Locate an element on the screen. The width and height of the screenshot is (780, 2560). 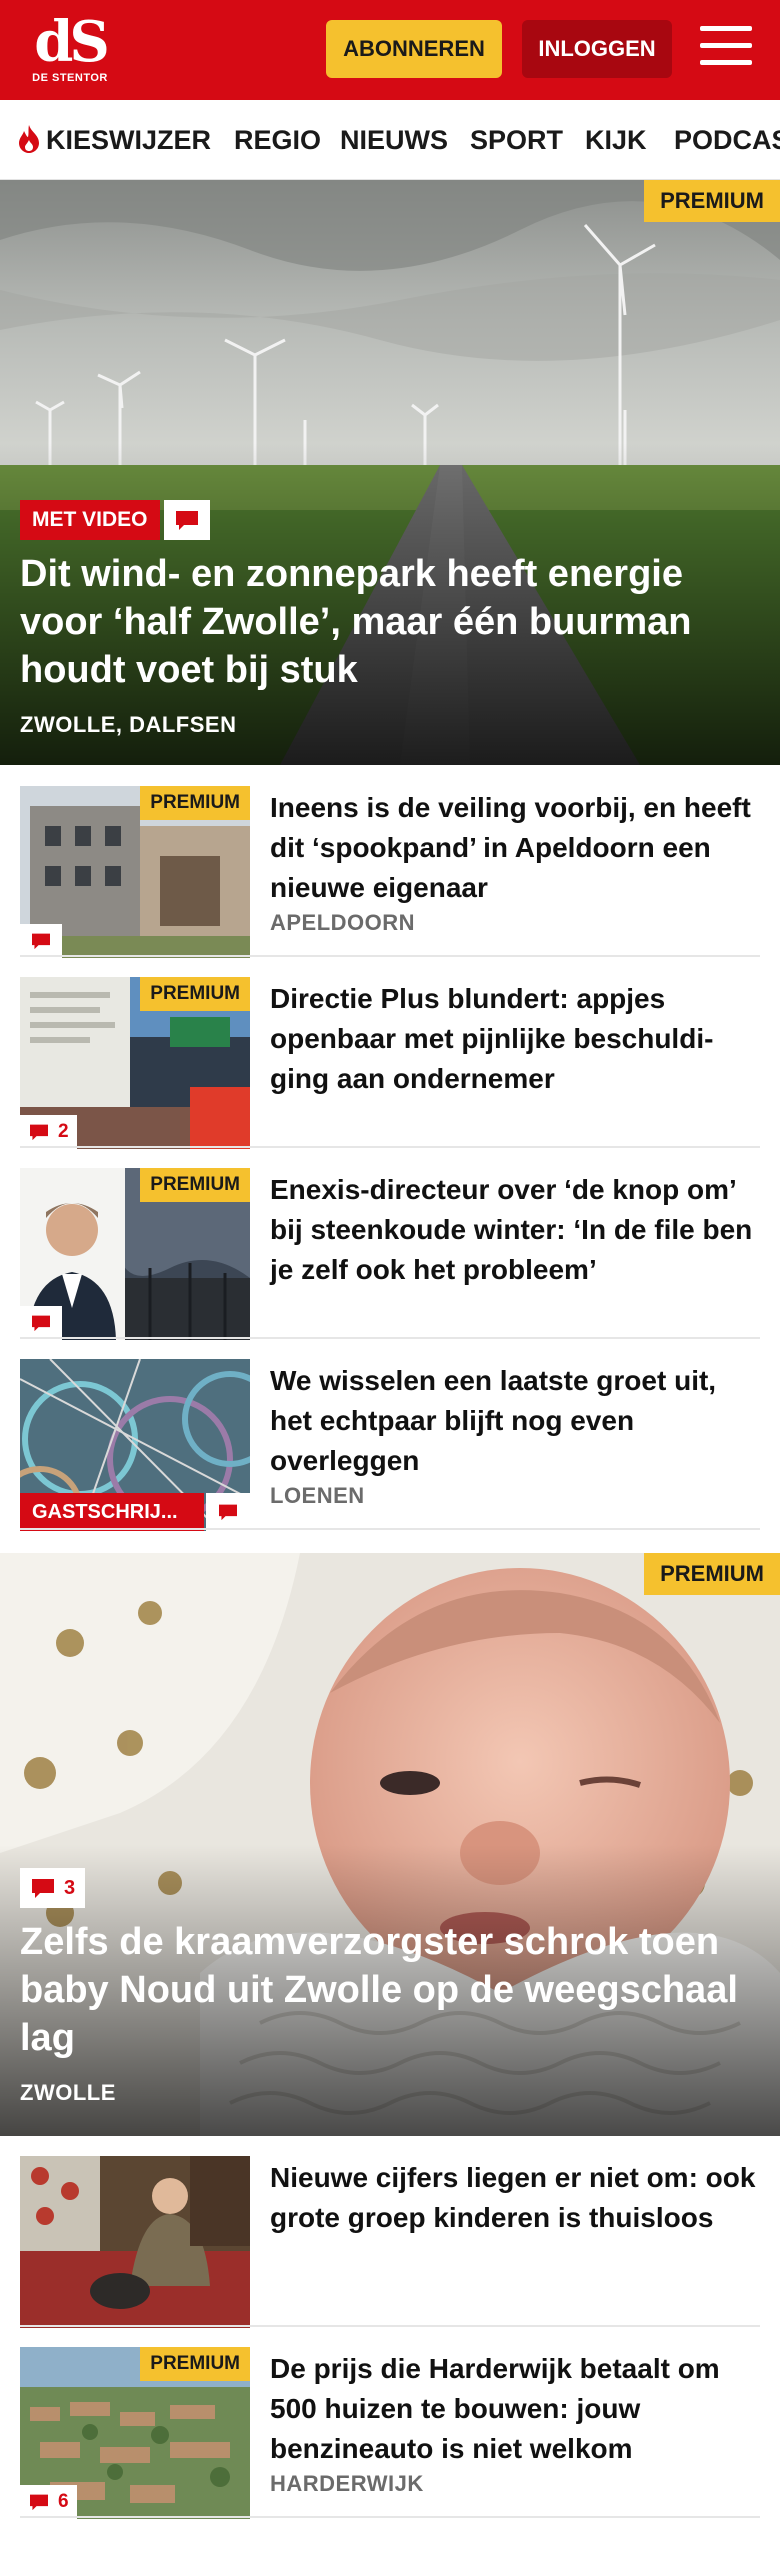
nav-item-regio: REGIO is located at coordinates (277, 139).